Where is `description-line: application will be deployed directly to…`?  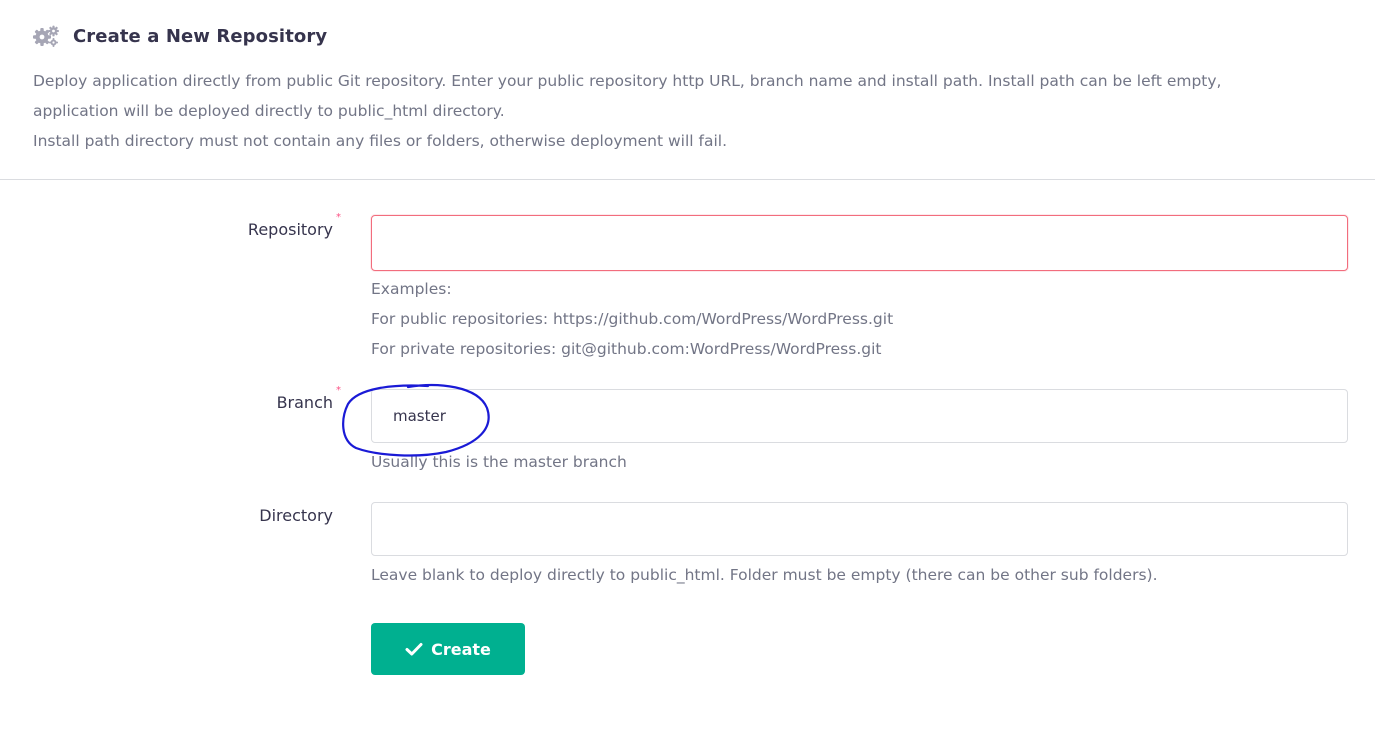
description-line: application will be deployed directly to… is located at coordinates (269, 111).